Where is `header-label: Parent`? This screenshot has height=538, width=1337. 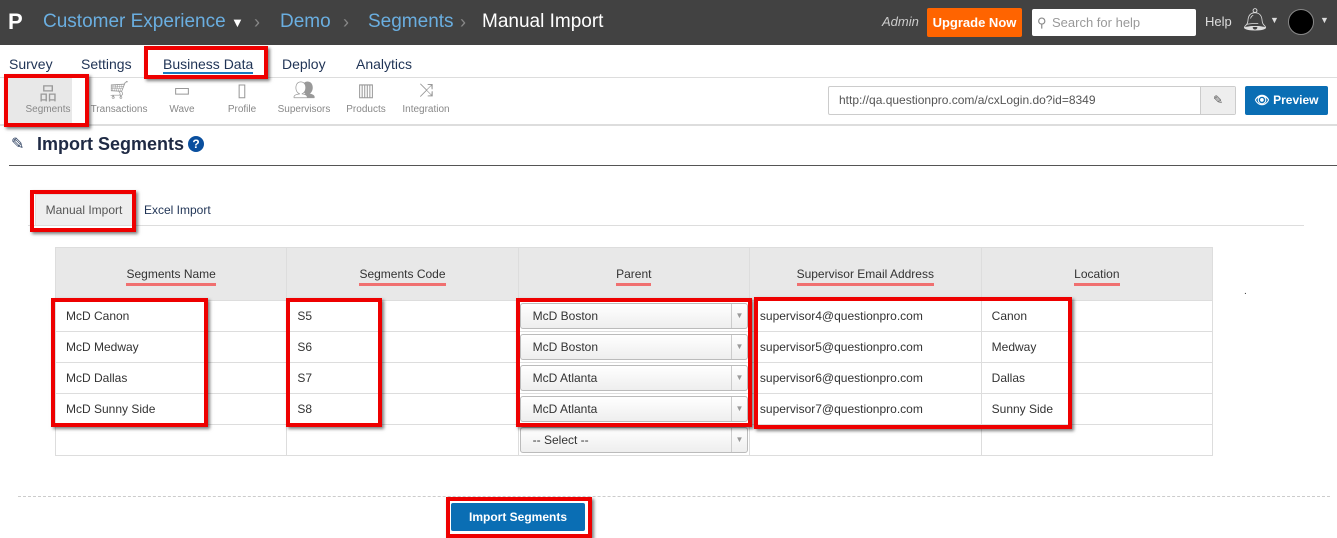 header-label: Parent is located at coordinates (634, 276).